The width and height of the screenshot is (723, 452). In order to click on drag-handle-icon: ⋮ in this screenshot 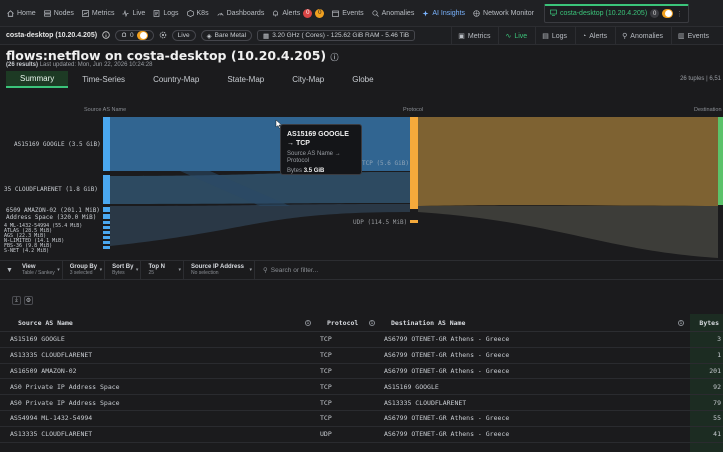, I will do `click(679, 14)`.